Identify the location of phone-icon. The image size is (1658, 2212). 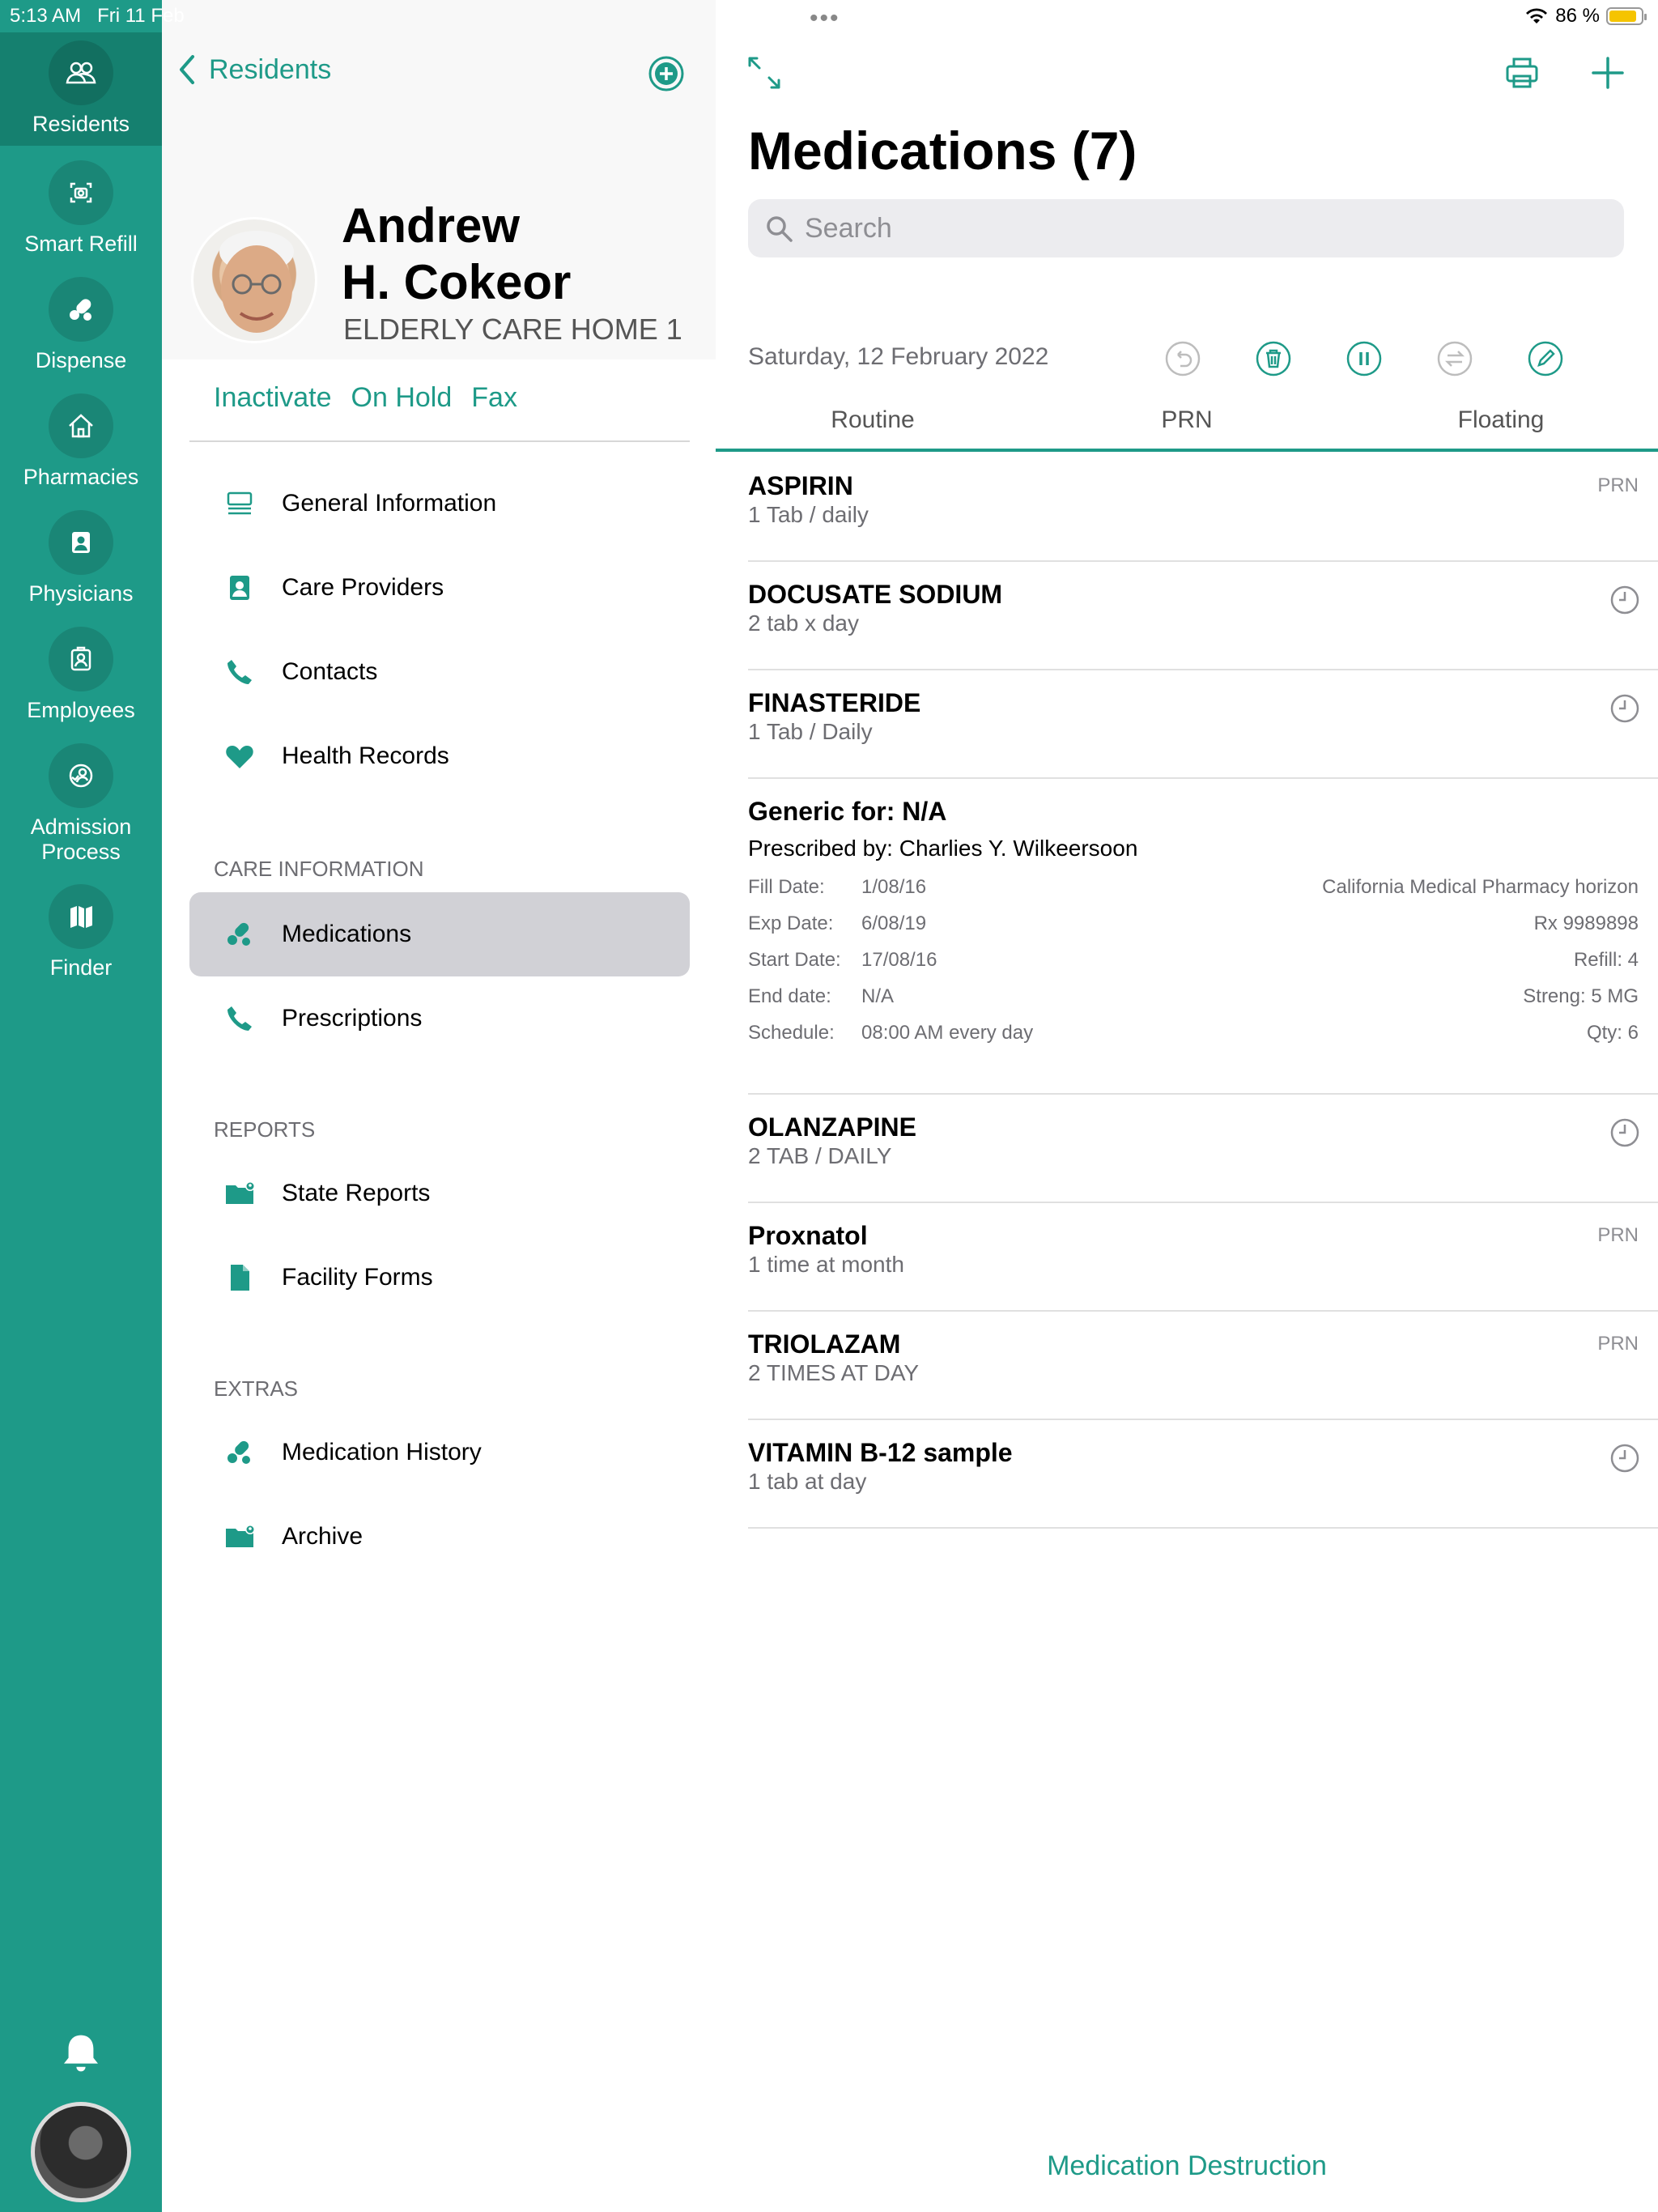
(239, 1019).